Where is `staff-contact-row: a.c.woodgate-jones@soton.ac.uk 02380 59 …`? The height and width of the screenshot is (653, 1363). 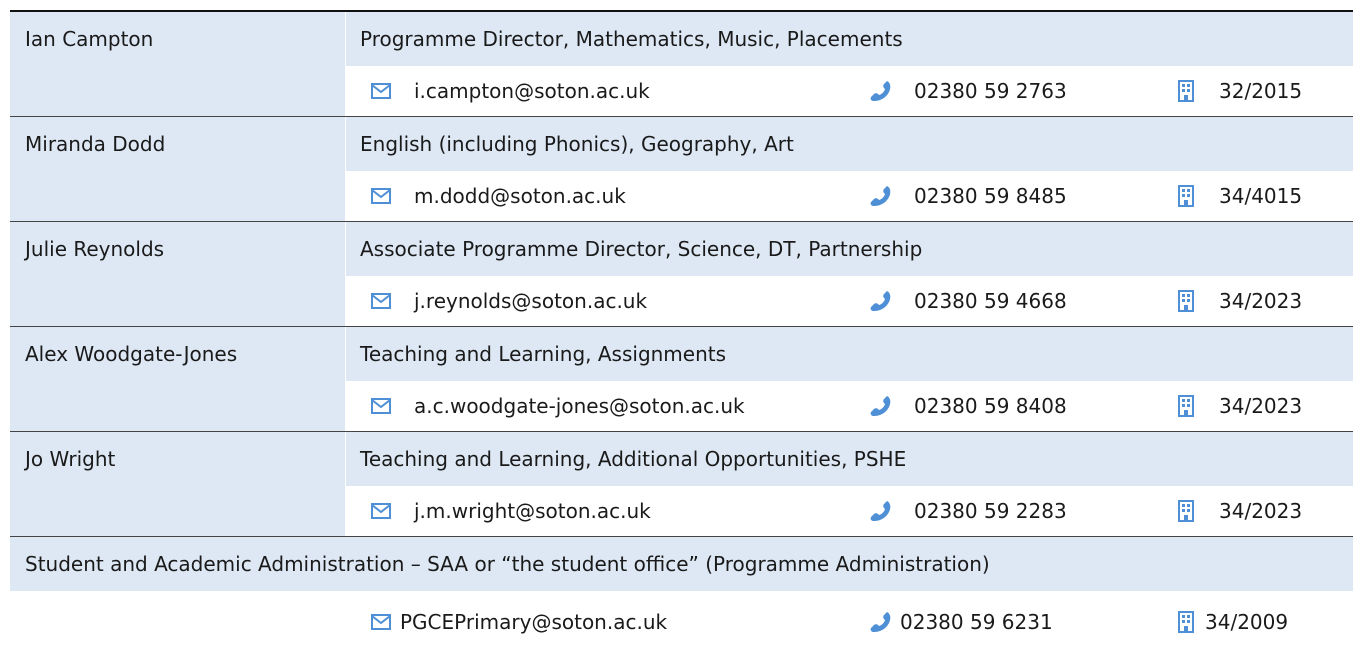 staff-contact-row: a.c.woodgate-jones@soton.ac.uk 02380 59 … is located at coordinates (681, 406).